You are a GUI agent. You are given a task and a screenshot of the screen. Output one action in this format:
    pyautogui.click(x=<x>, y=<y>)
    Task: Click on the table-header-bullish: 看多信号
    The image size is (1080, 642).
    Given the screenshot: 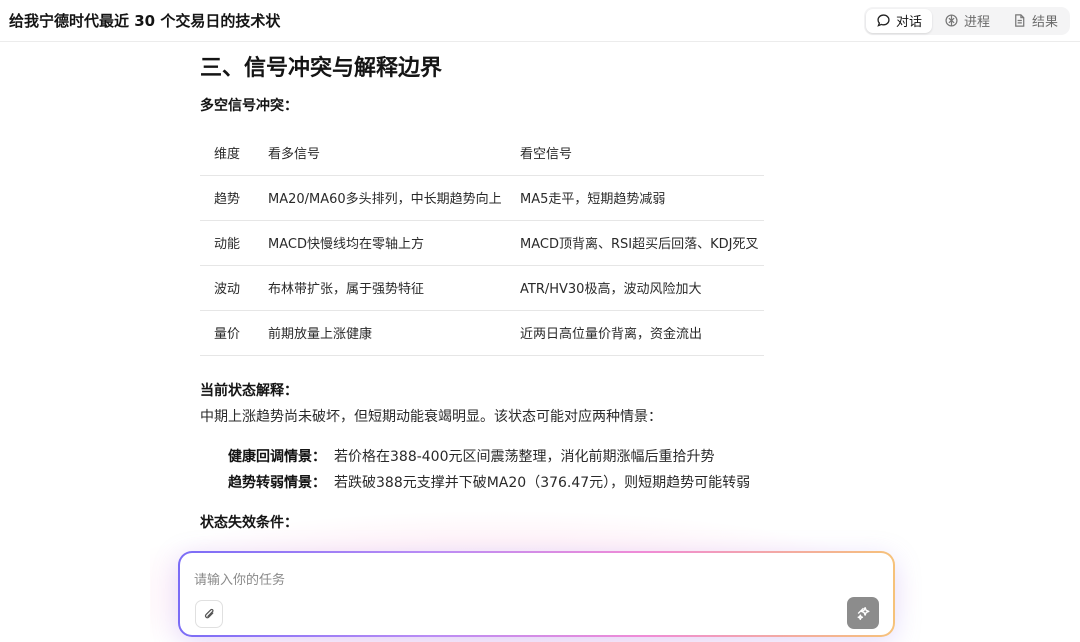 What is the action you would take?
    pyautogui.click(x=294, y=155)
    